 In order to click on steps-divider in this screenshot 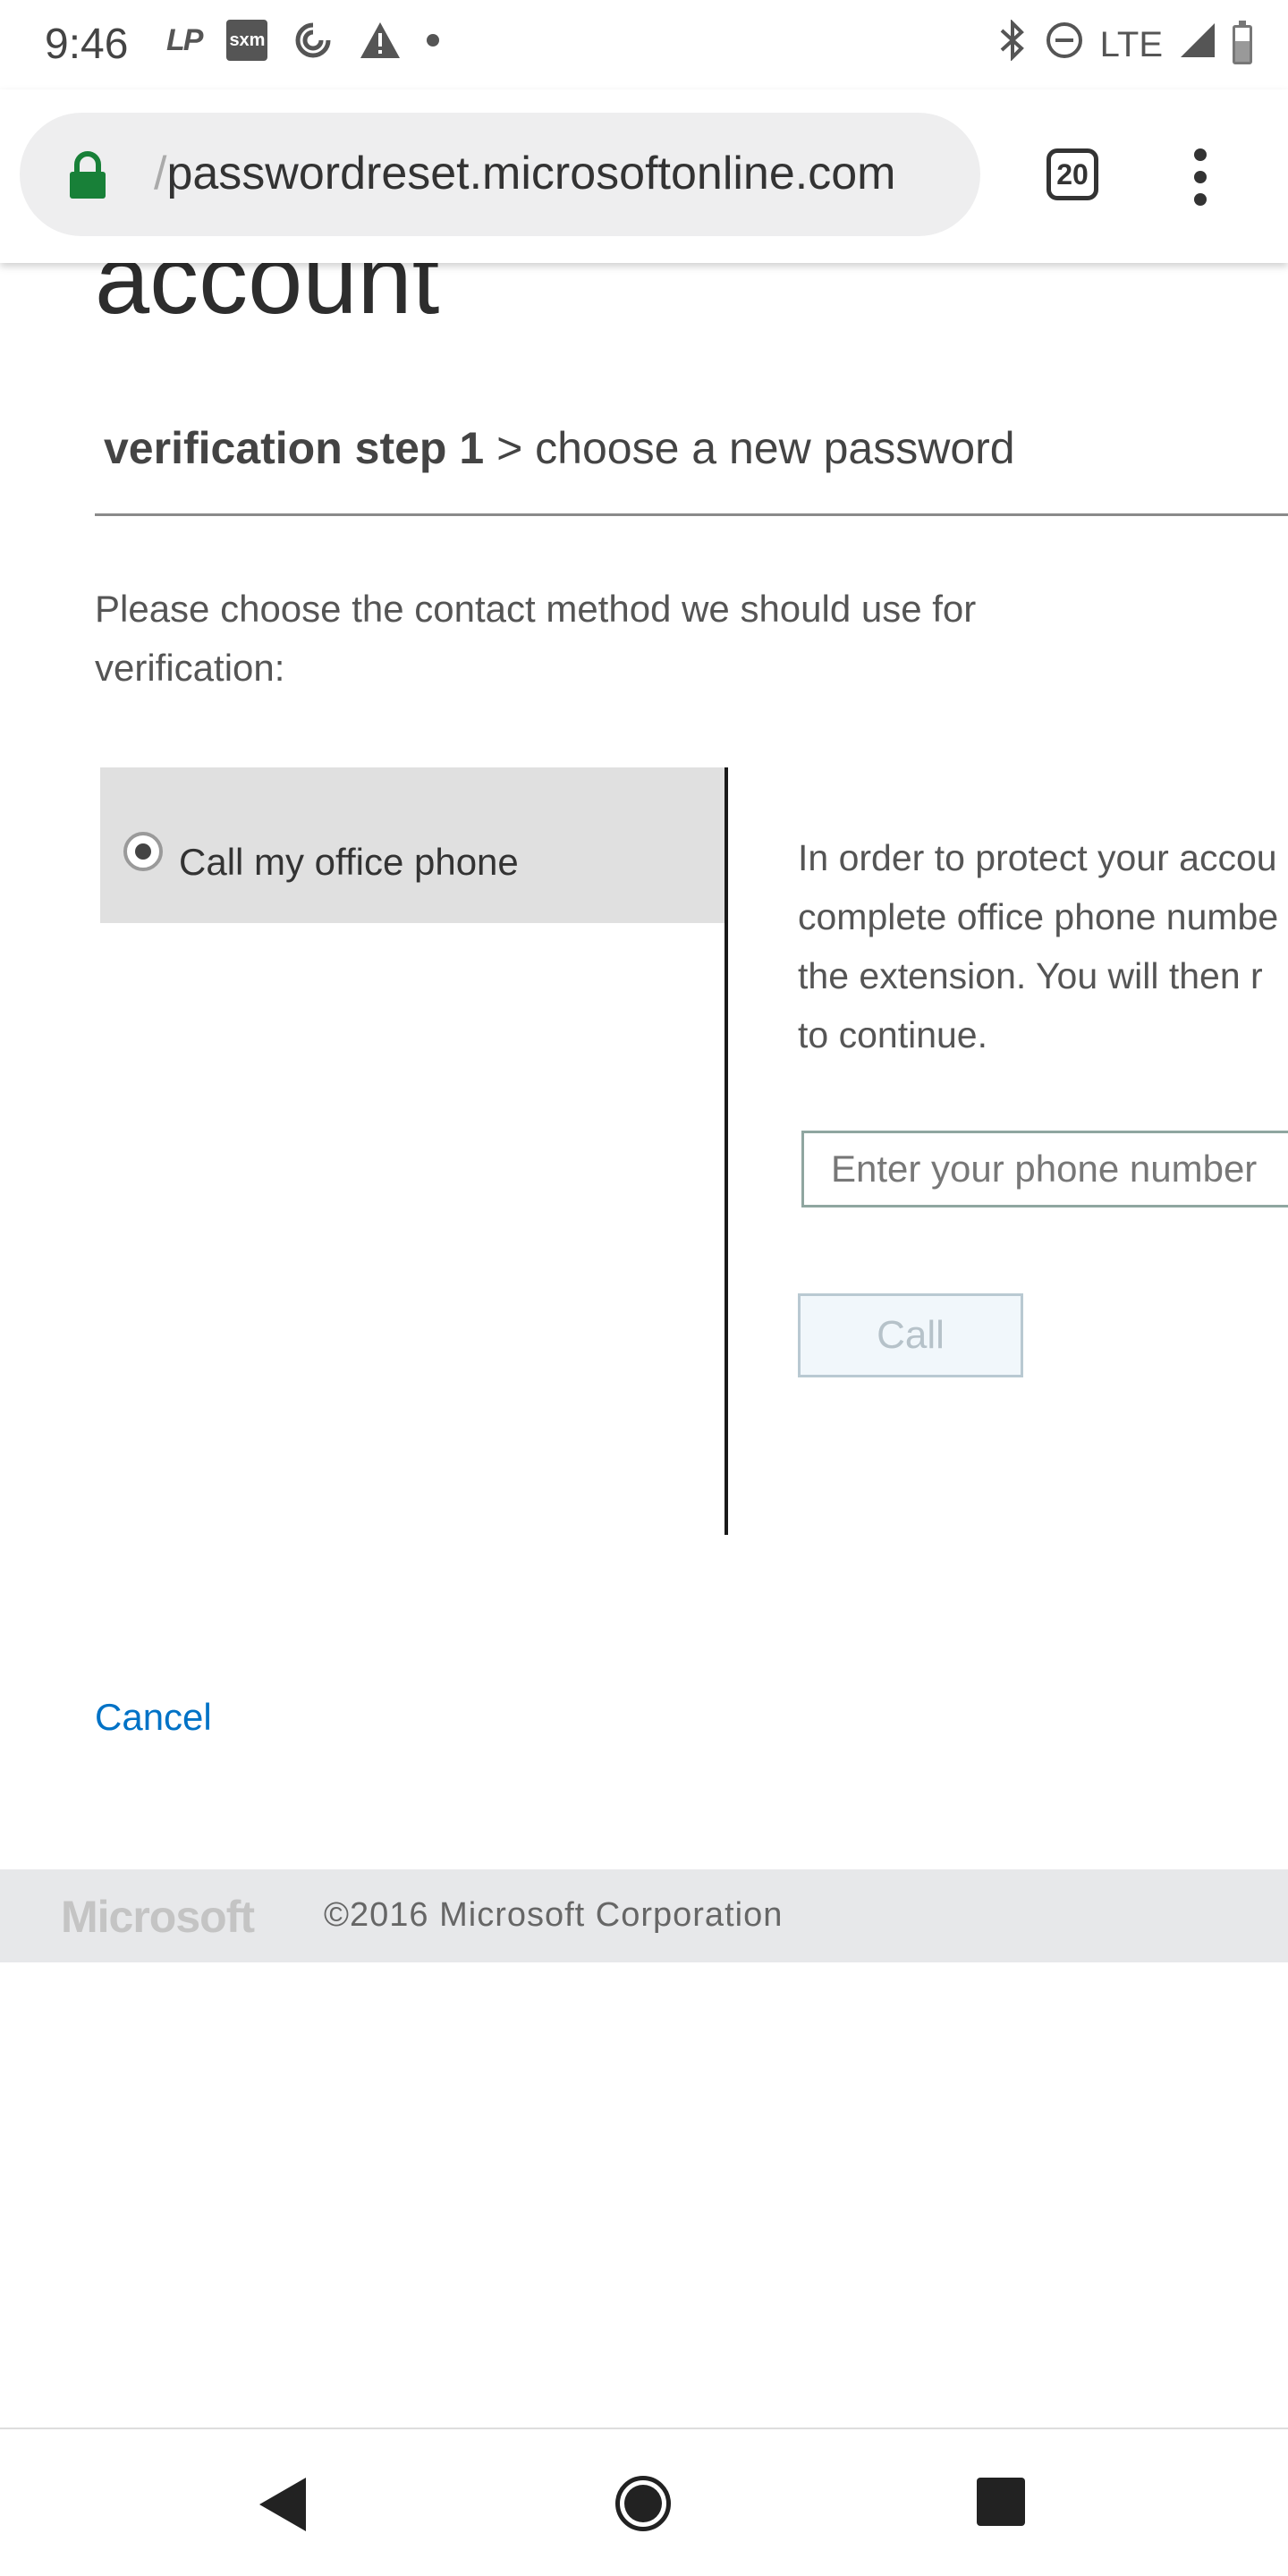, I will do `click(691, 514)`.